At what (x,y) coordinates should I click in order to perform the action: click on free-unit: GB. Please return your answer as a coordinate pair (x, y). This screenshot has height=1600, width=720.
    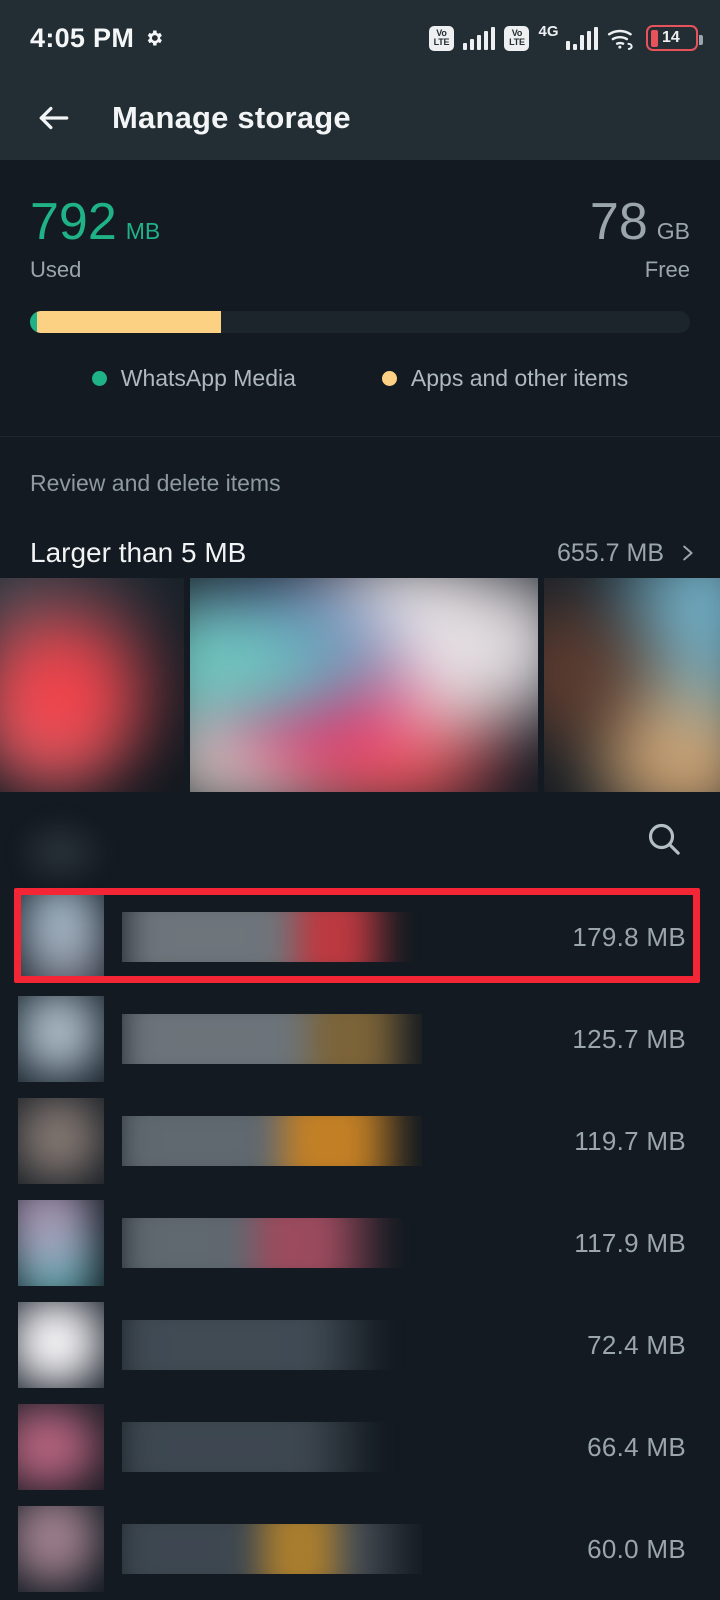
    Looking at the image, I should click on (673, 231).